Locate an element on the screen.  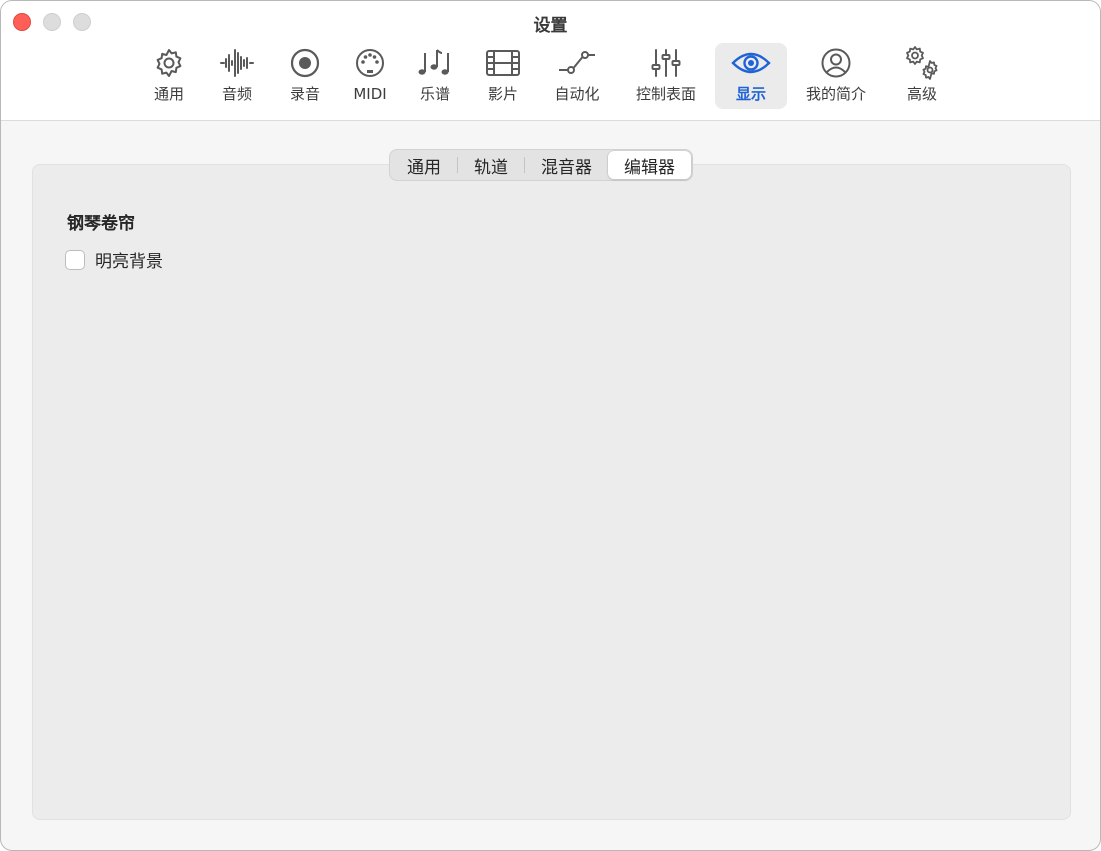
toolbar-item-advanced: 高级 is located at coordinates (922, 76).